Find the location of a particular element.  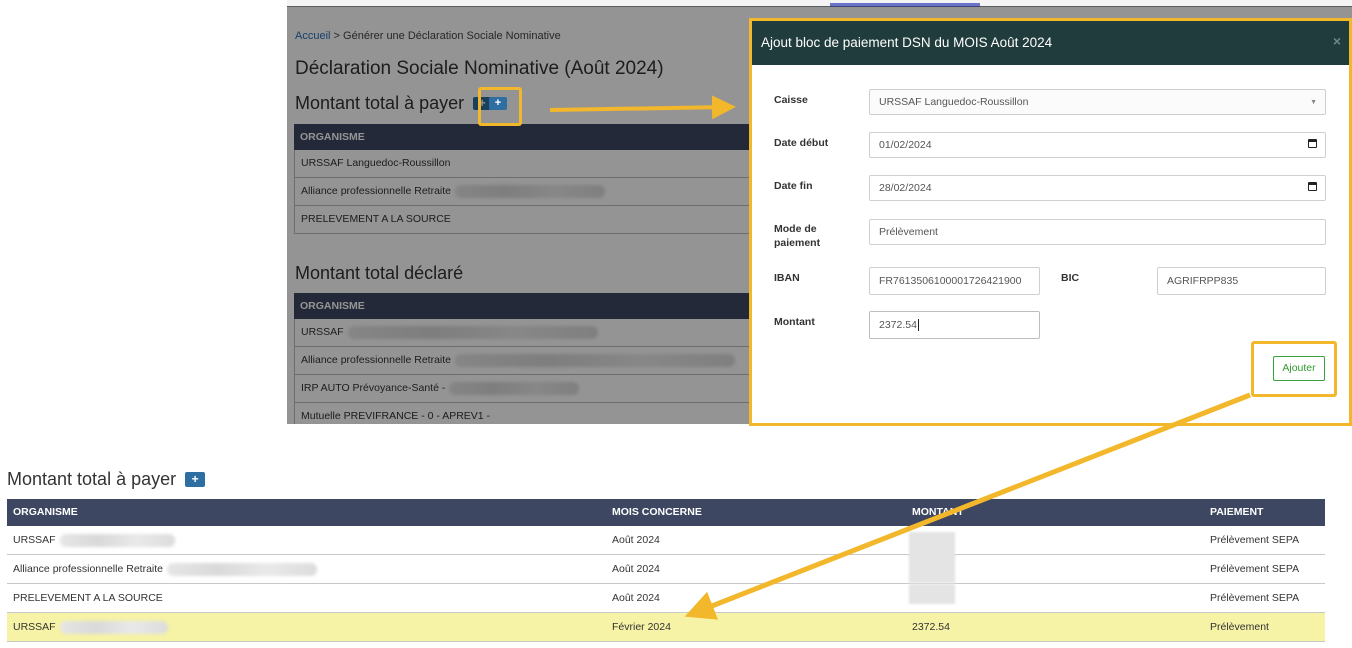

mode-paiement-input: Prélèvement is located at coordinates (1097, 232).